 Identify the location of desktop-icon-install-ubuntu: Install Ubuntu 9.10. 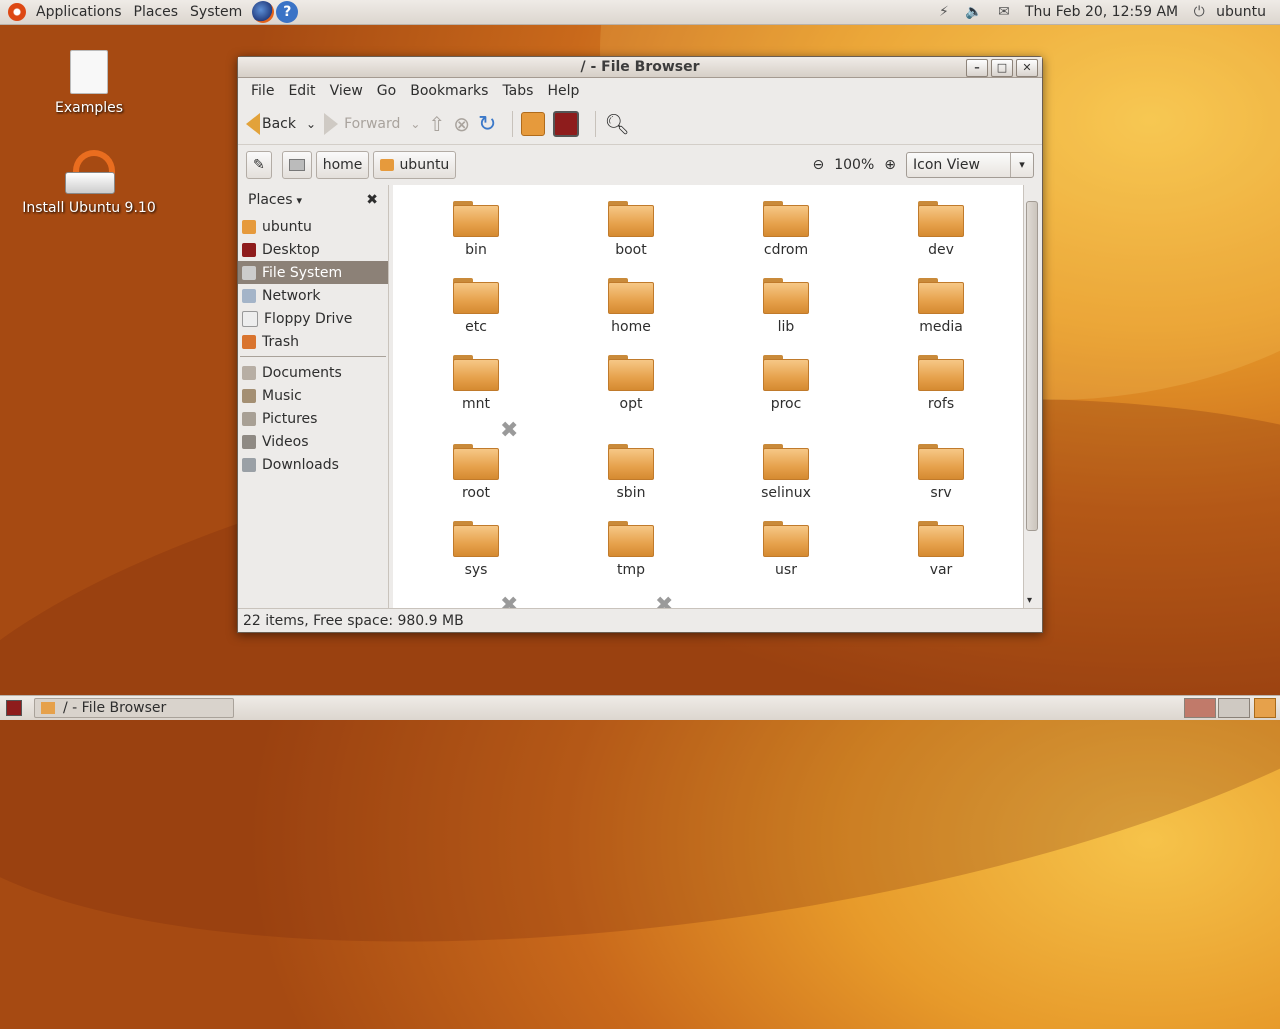
(89, 183).